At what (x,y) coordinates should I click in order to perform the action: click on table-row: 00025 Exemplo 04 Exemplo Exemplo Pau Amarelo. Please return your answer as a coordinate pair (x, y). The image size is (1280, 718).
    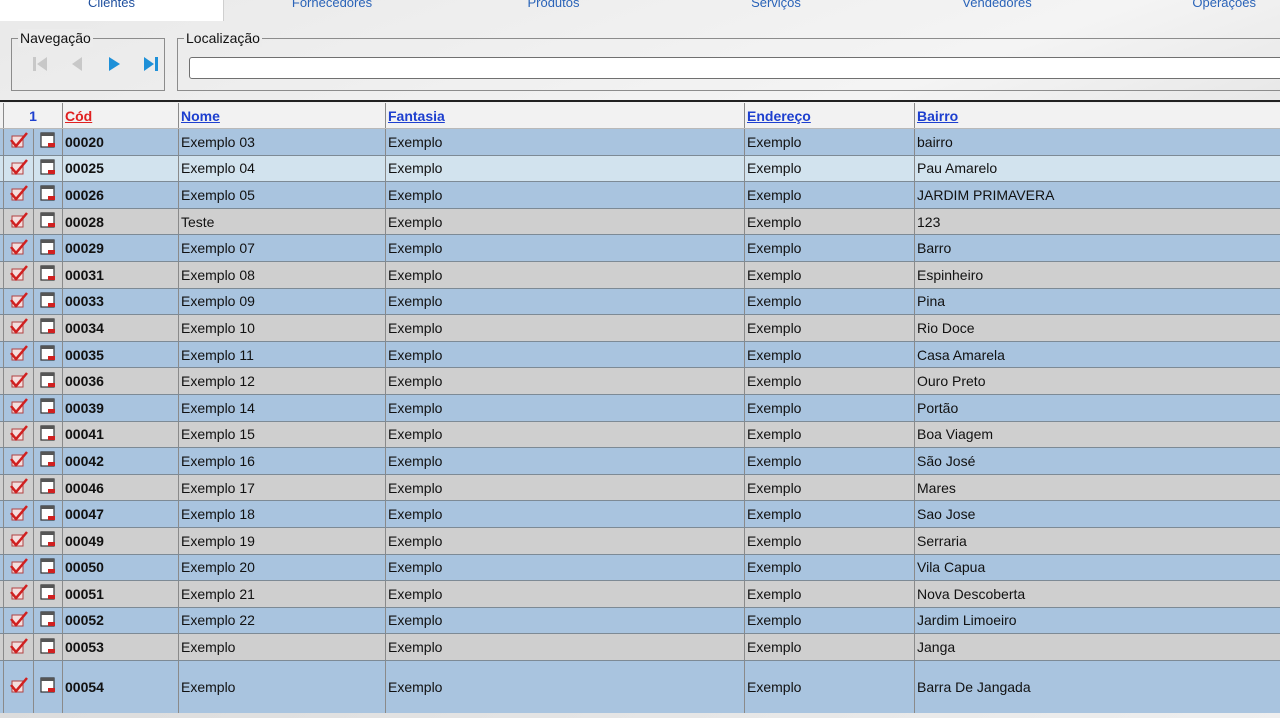
    Looking at the image, I should click on (640, 169).